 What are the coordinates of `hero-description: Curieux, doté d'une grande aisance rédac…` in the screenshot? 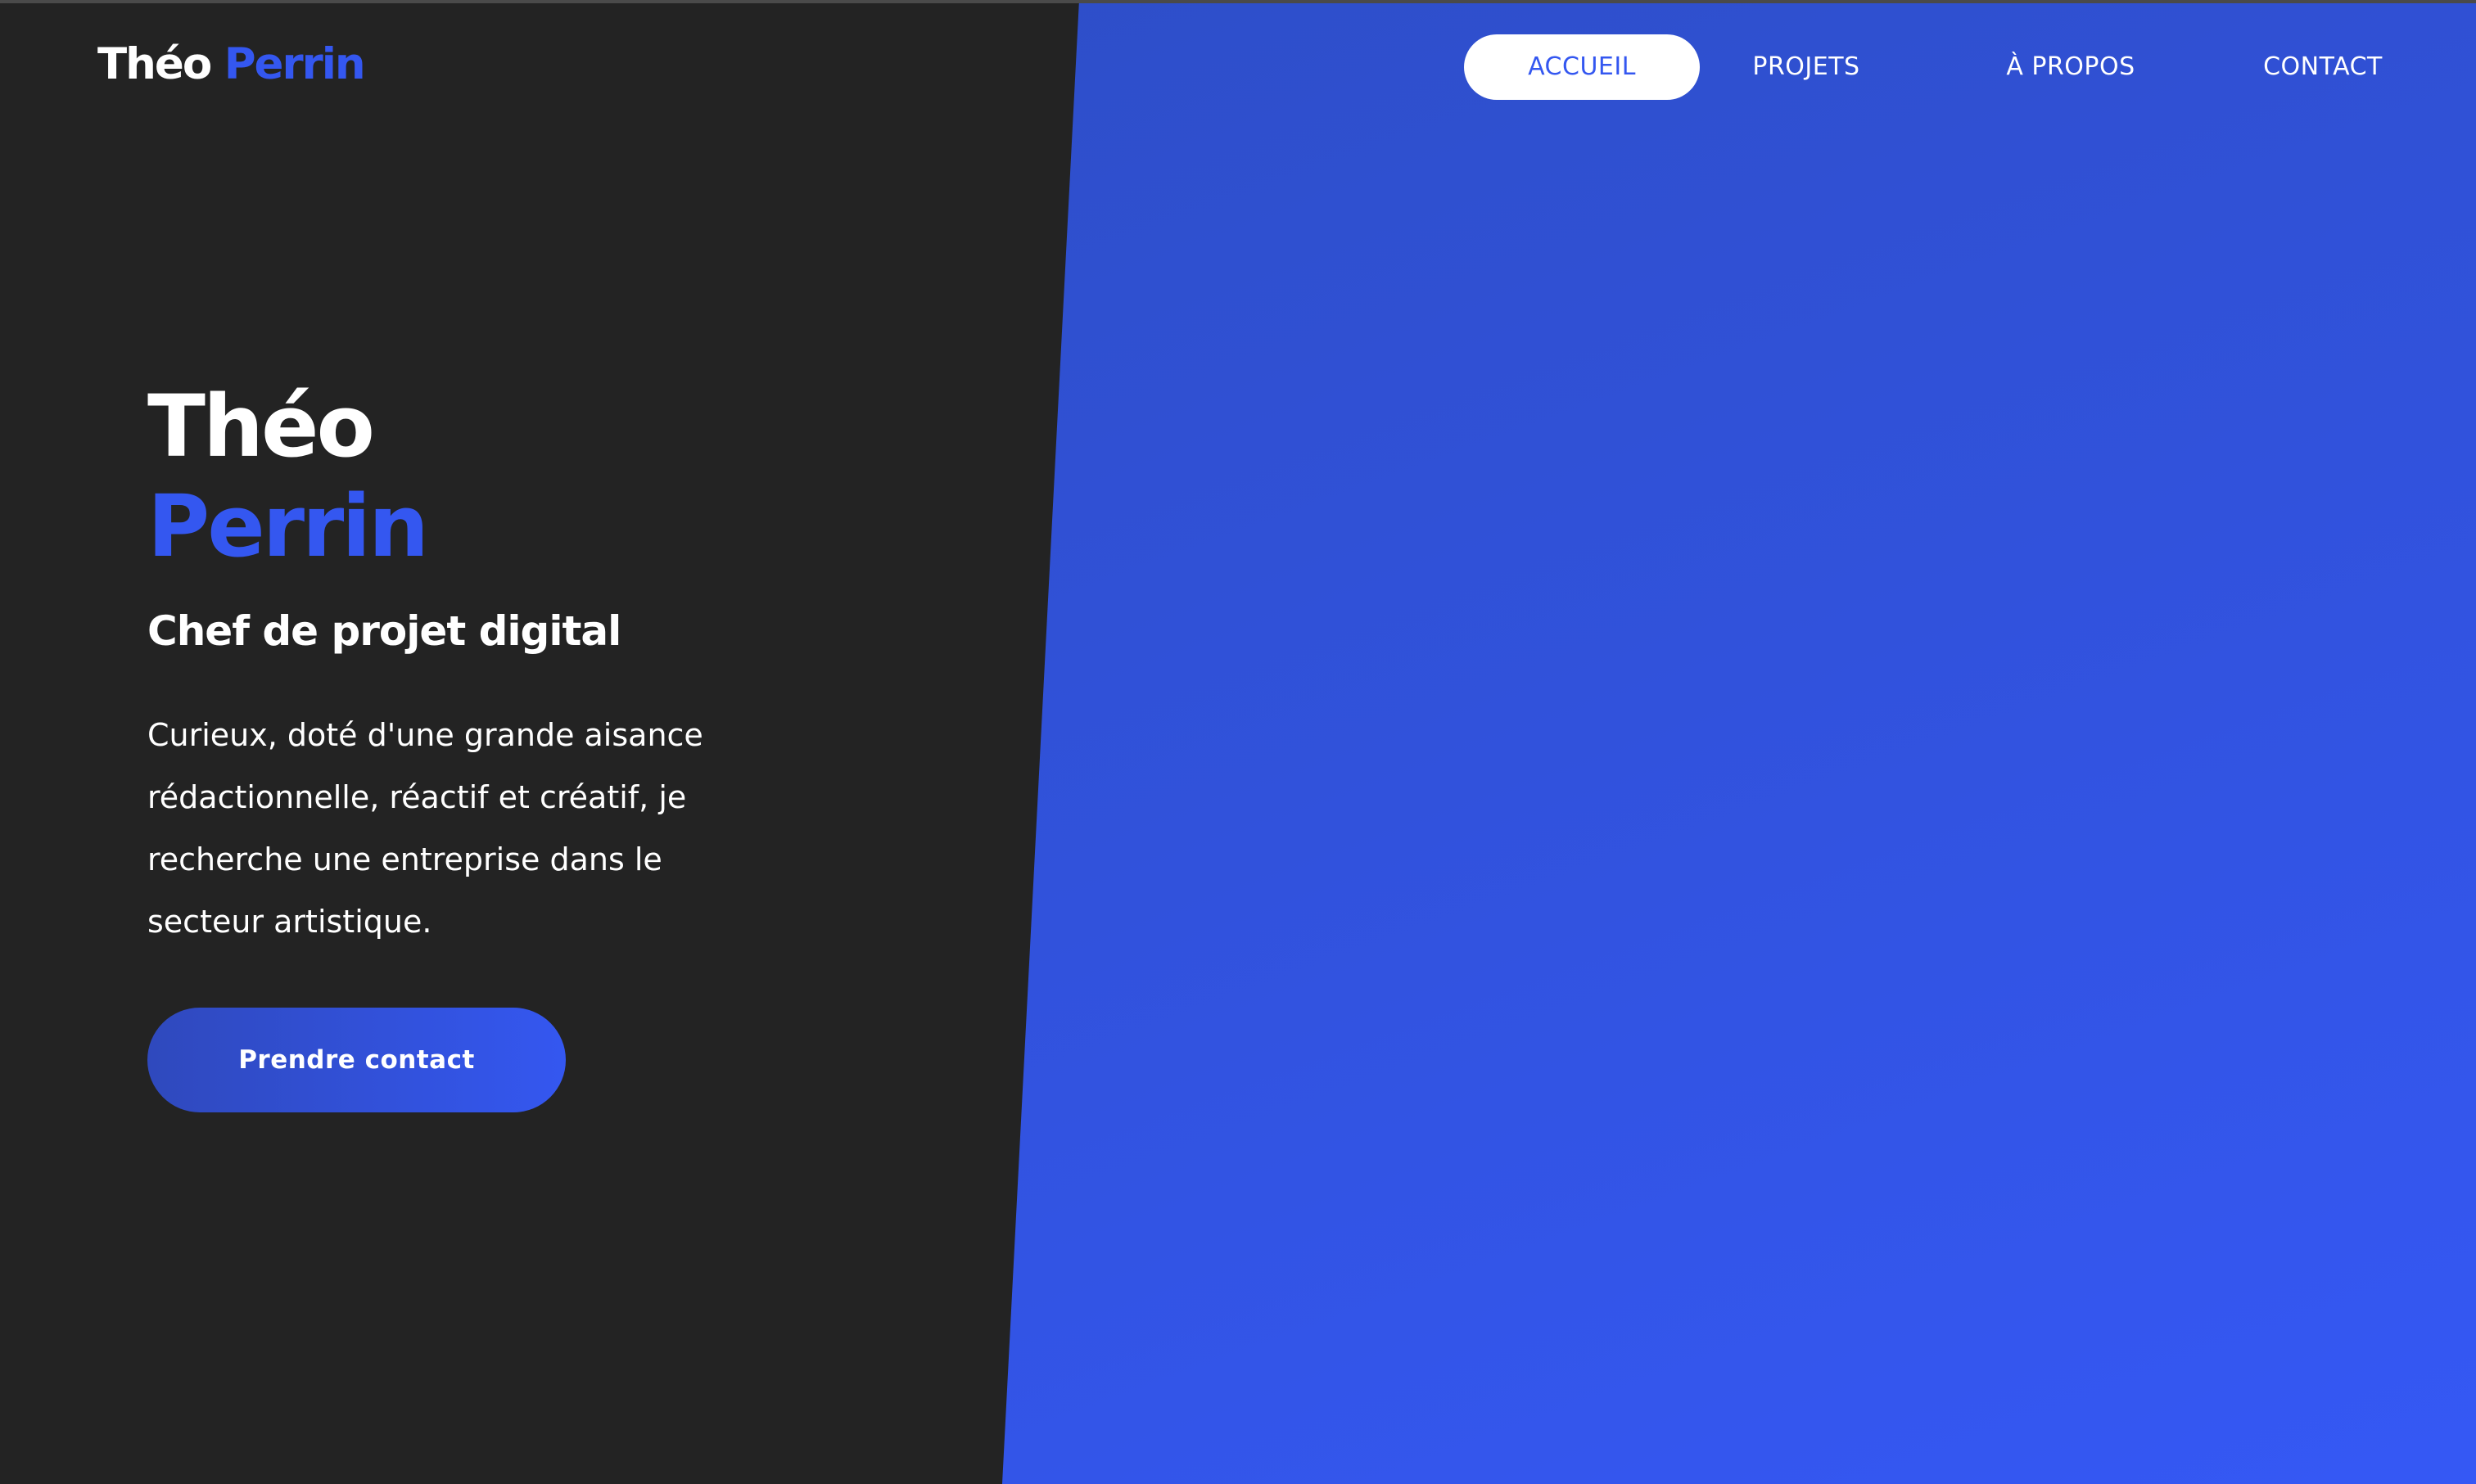 It's located at (425, 828).